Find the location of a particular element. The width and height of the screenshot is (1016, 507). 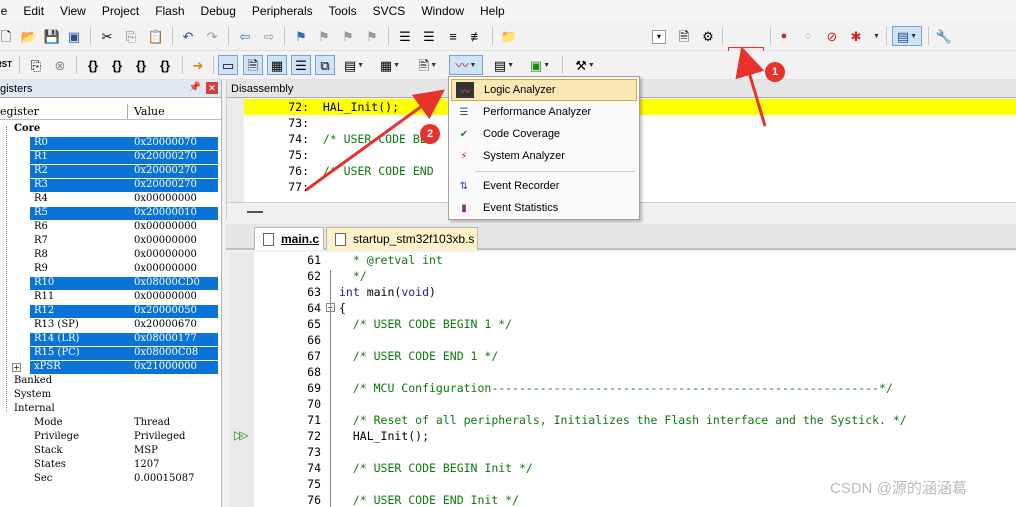

code-line: 72 HAL_Init(); is located at coordinates (635, 436).